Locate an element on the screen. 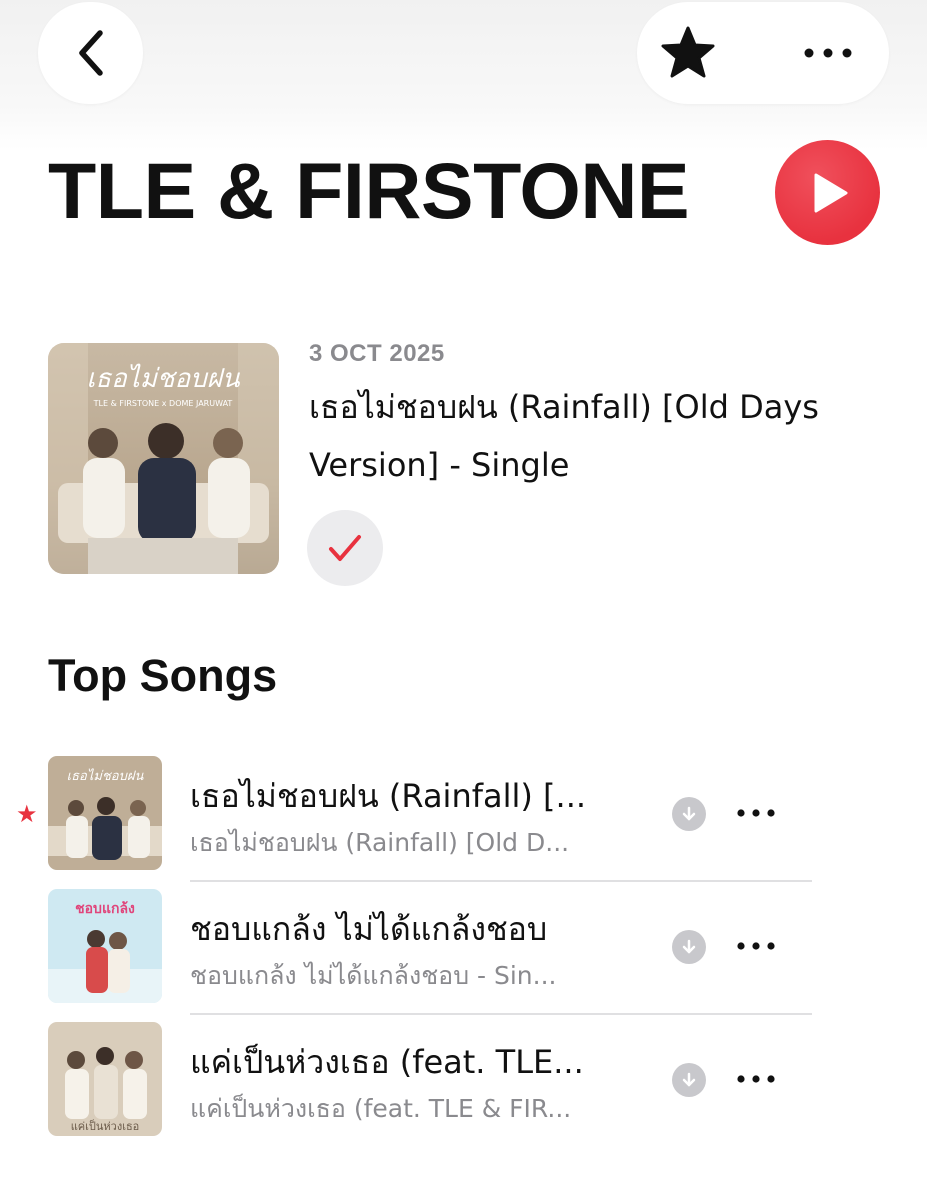  back-button is located at coordinates (90, 53).